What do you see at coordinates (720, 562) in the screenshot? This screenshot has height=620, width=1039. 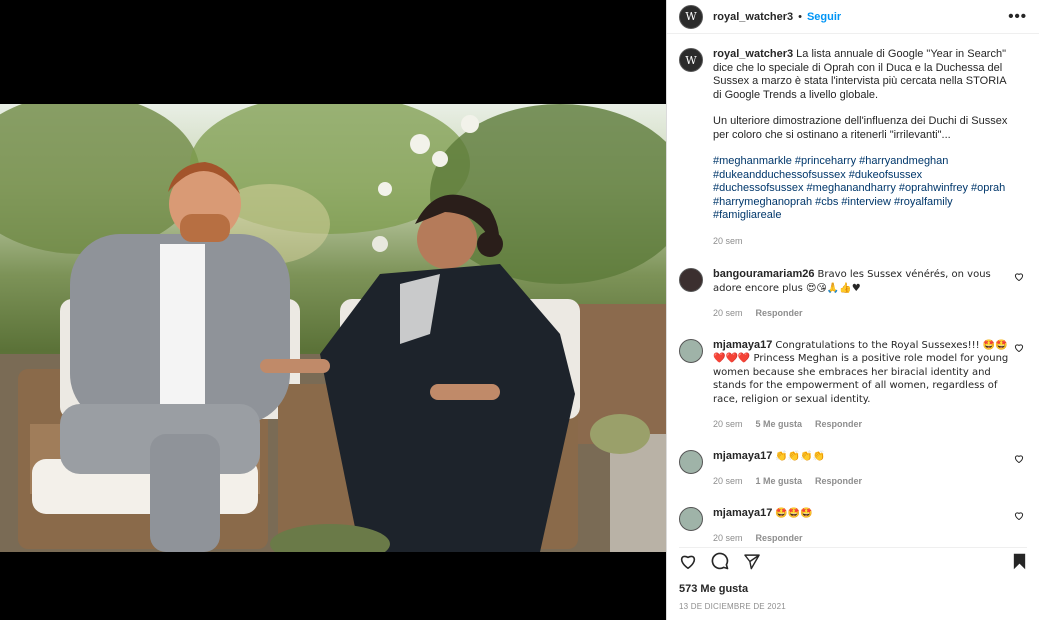 I see `comment-icon` at bounding box center [720, 562].